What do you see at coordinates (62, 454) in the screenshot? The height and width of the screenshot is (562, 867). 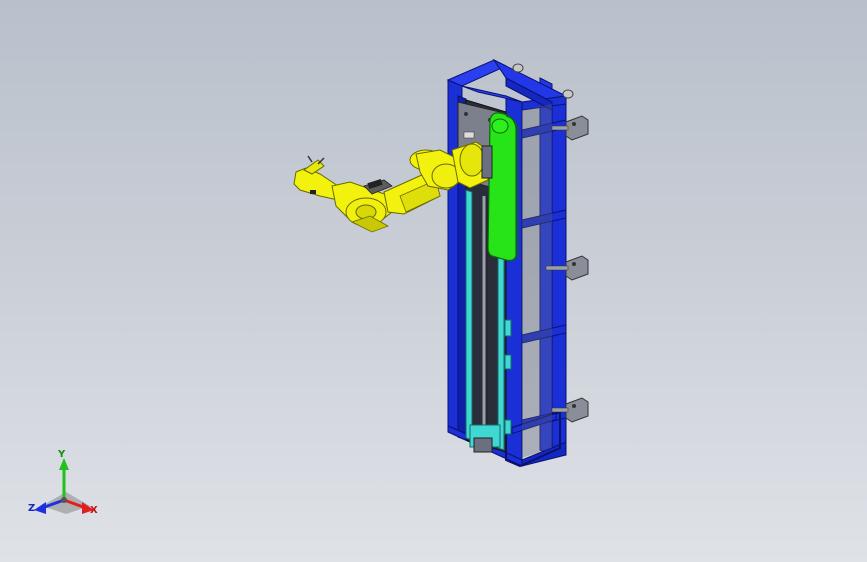 I see `triad-y-label: Y` at bounding box center [62, 454].